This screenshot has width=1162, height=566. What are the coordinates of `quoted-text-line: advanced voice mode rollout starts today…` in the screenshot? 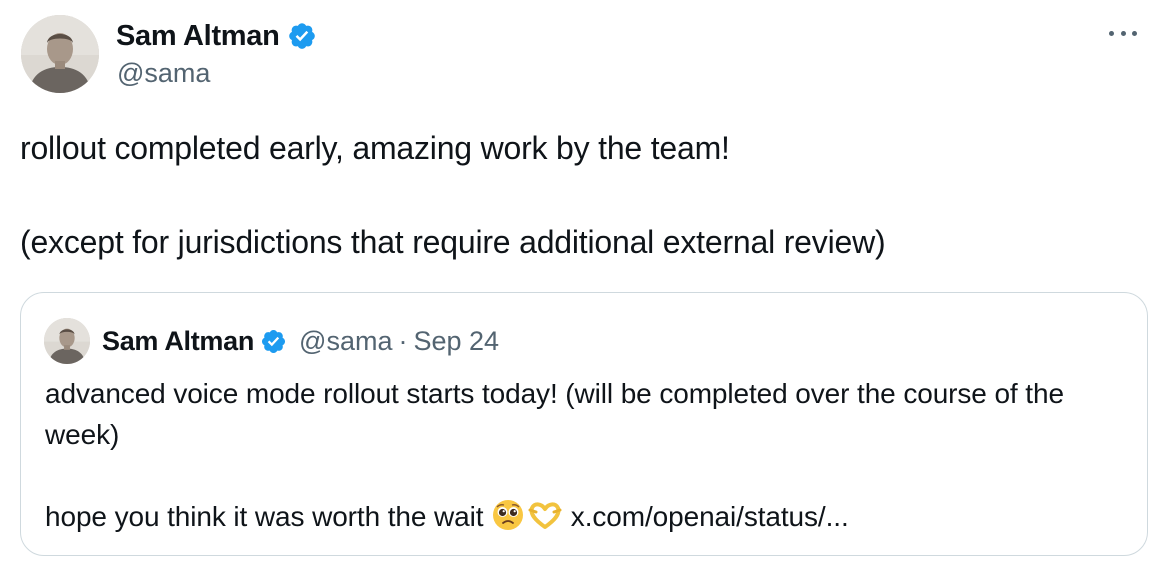 It's located at (554, 414).